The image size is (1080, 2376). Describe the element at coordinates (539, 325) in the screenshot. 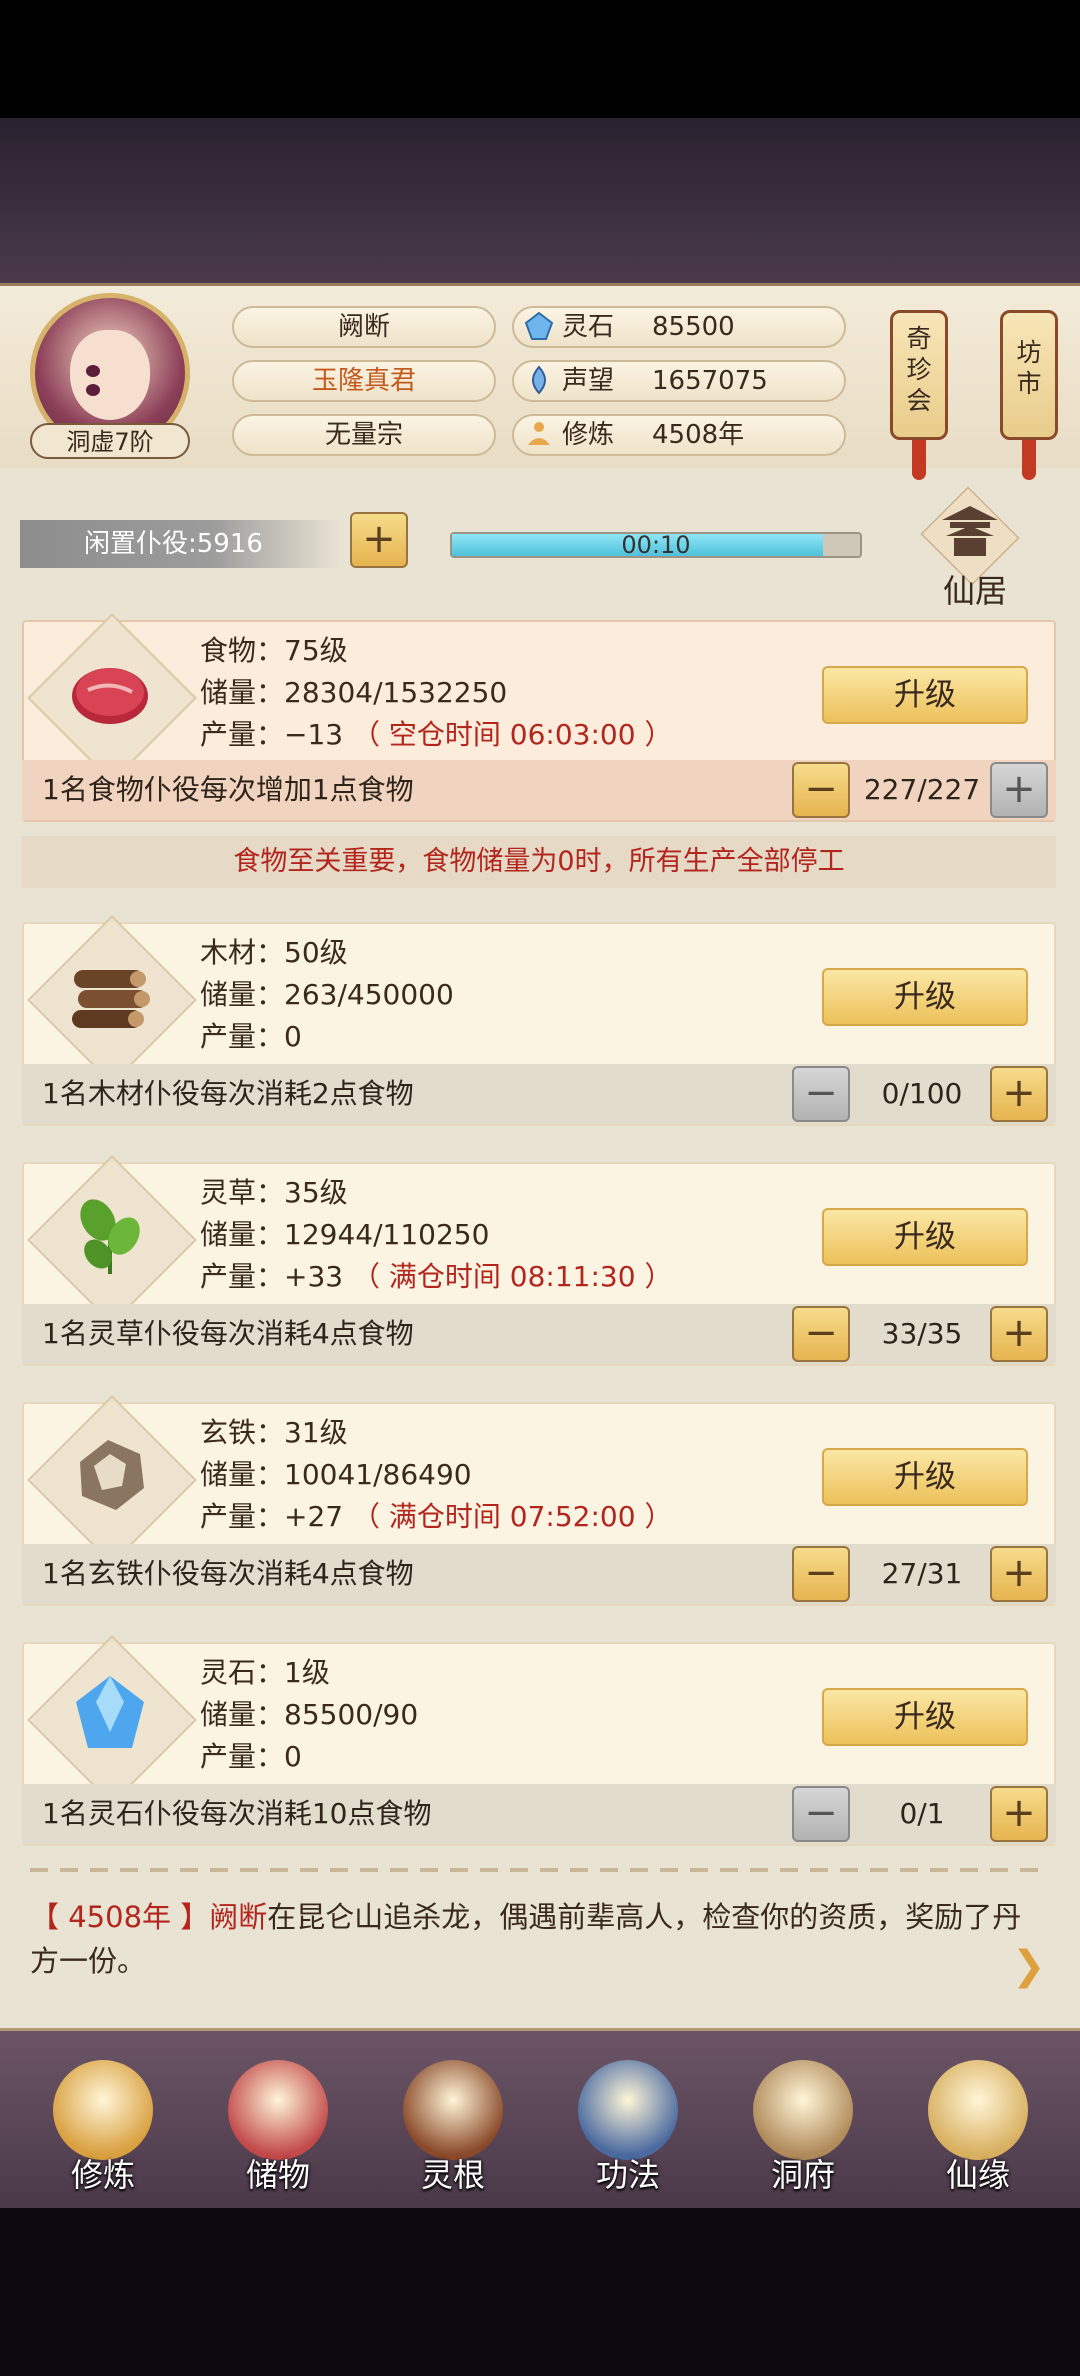

I see `spirit-stone-icon` at that location.